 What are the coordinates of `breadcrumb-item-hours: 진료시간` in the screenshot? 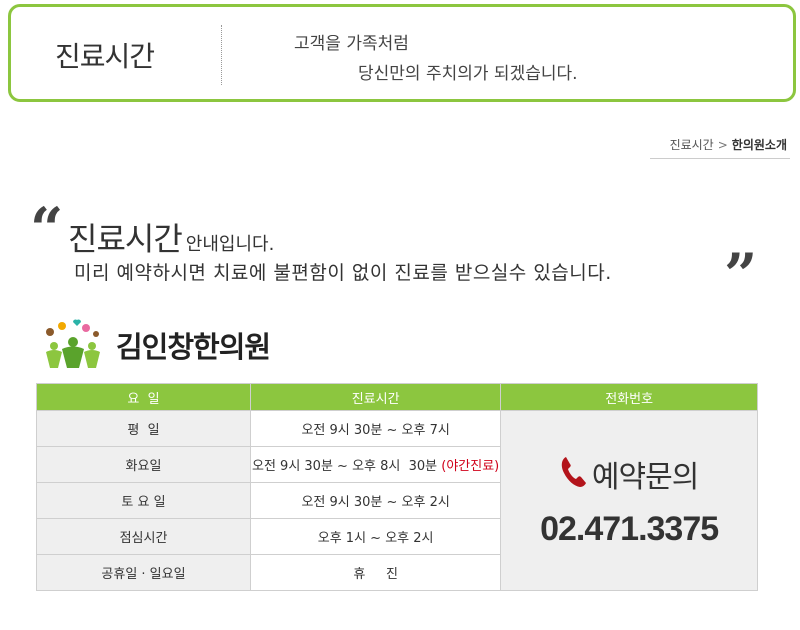 It's located at (692, 145).